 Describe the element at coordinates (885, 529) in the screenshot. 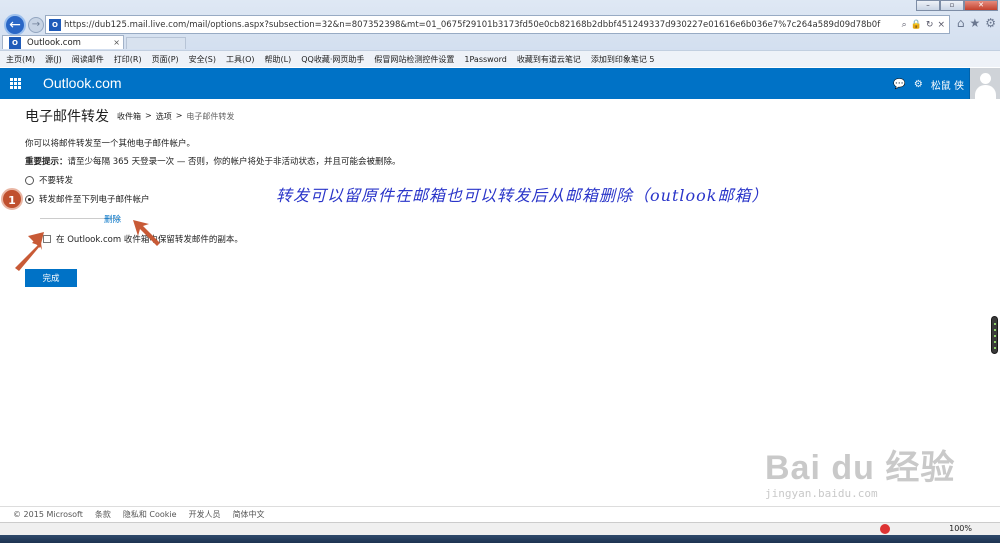

I see `status-indicator-icon` at that location.